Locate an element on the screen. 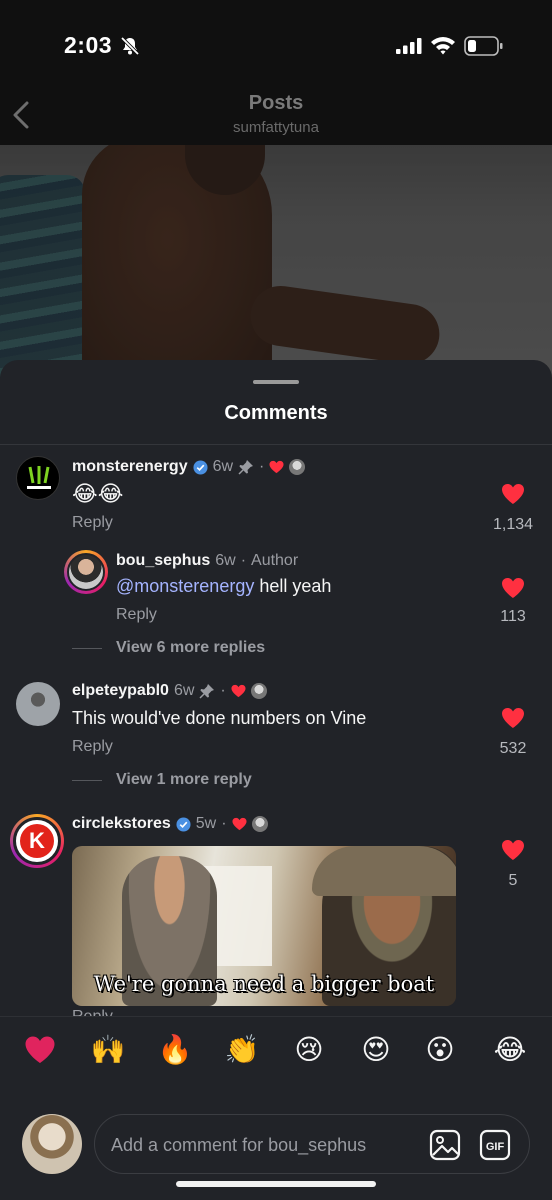  cellular-signal-icon is located at coordinates (409, 46).